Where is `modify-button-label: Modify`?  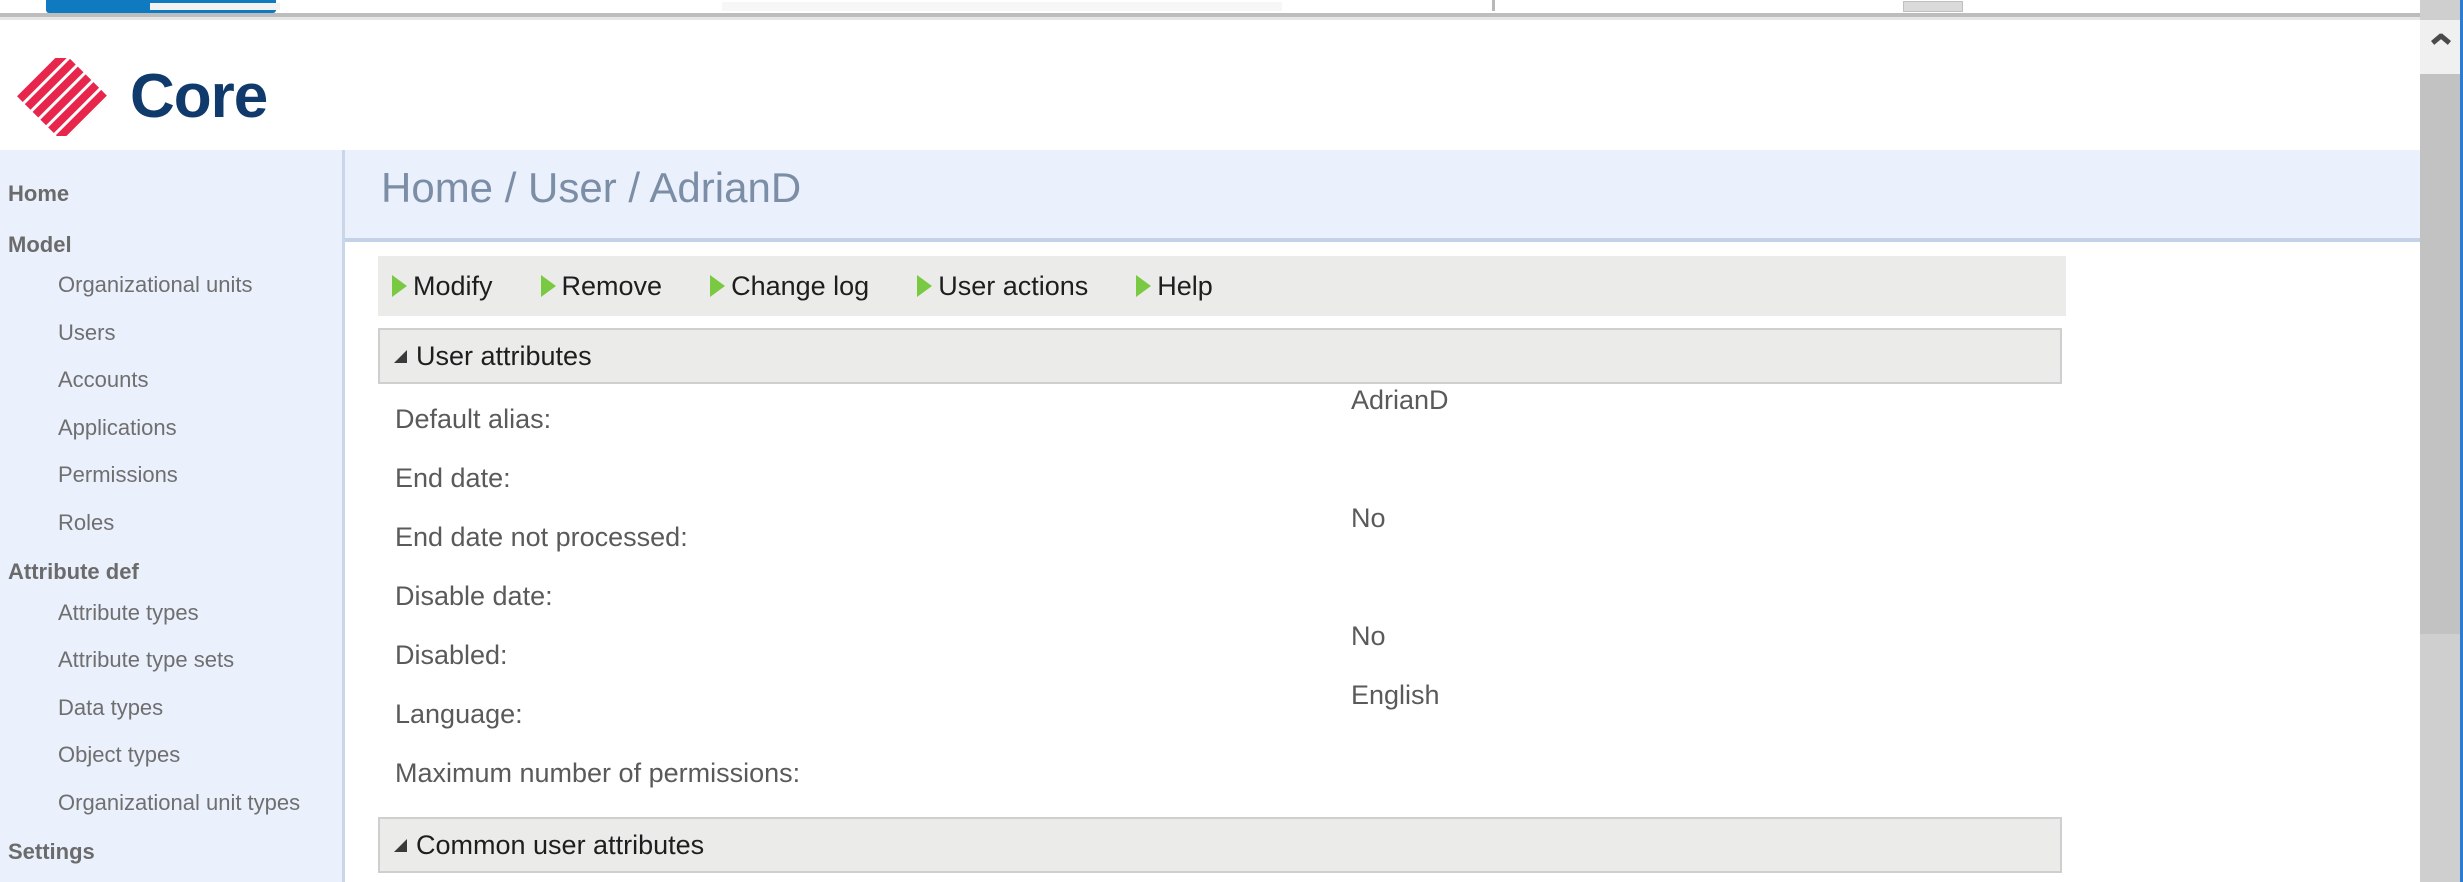
modify-button-label: Modify is located at coordinates (453, 285).